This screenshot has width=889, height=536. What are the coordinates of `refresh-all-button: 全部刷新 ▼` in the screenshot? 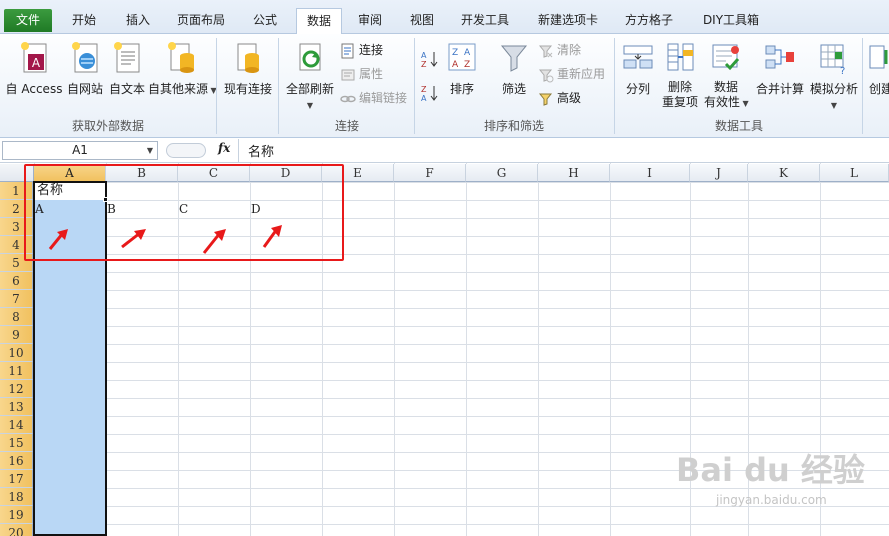 It's located at (310, 75).